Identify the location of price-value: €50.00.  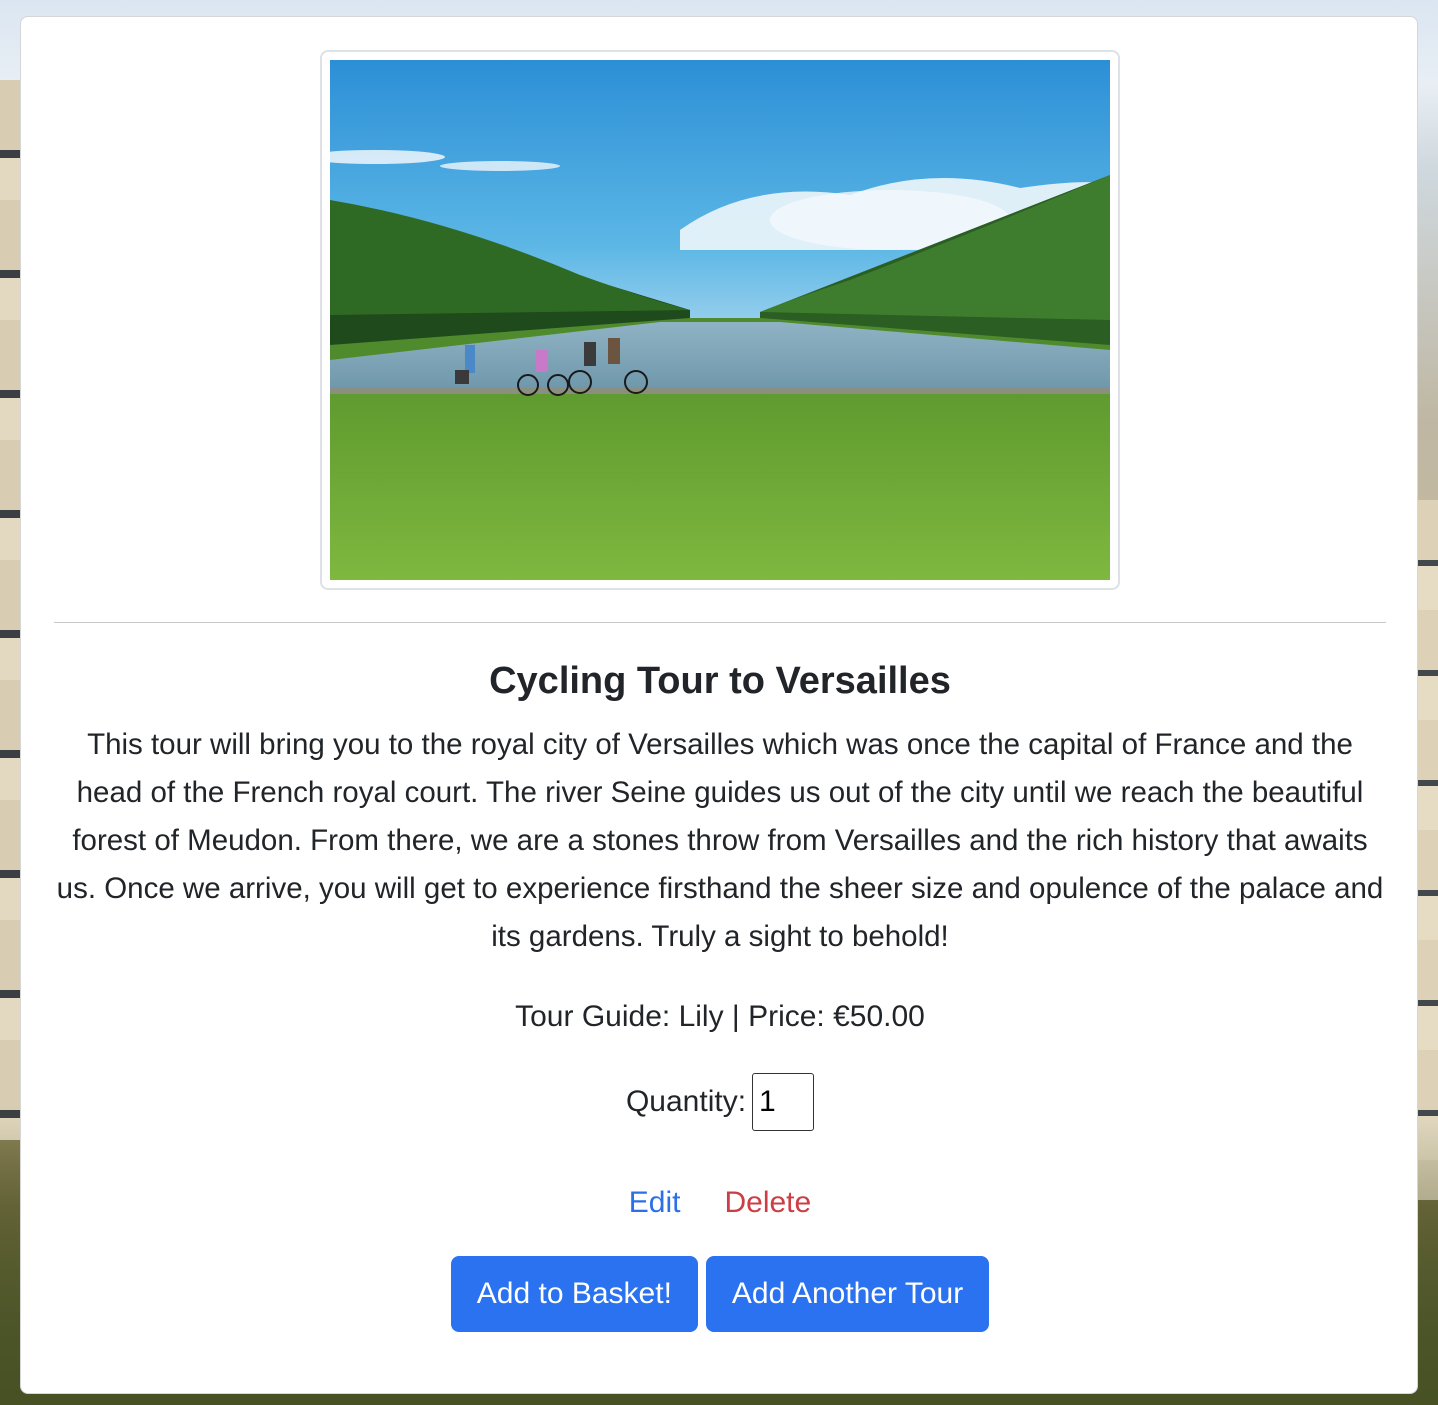
(879, 1016).